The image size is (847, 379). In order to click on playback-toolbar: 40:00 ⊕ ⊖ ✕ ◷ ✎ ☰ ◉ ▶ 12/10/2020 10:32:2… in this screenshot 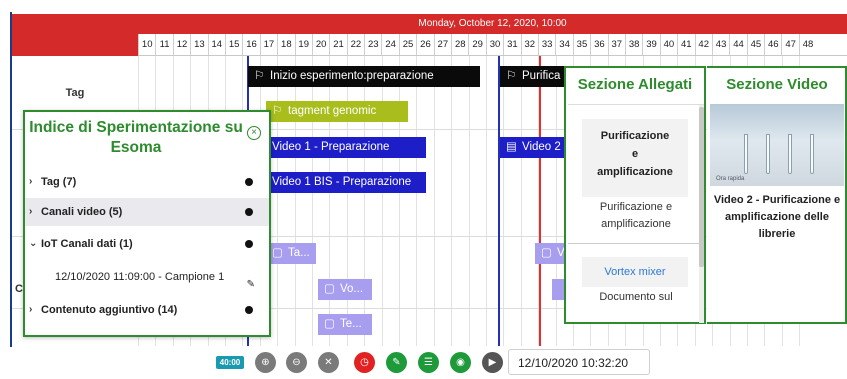, I will do `click(423, 362)`.